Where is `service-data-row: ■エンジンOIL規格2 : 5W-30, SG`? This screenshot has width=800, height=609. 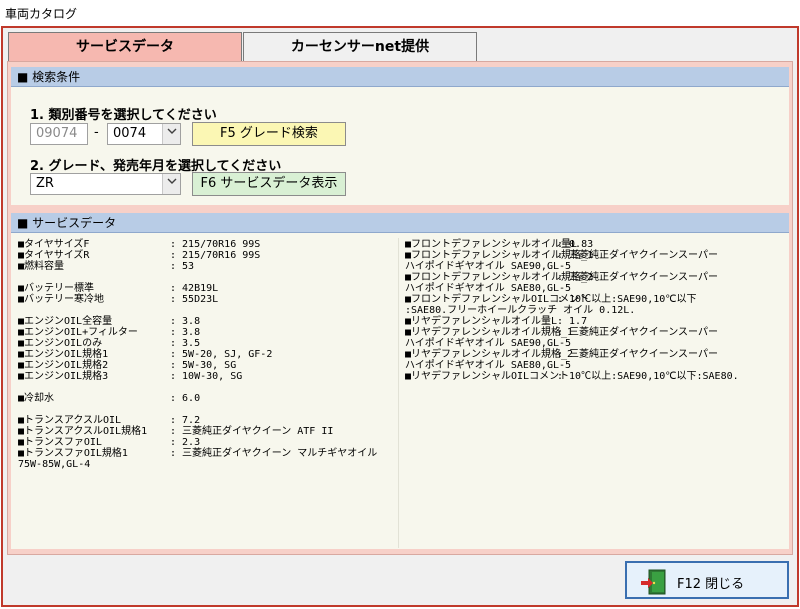 service-data-row: ■エンジンOIL規格2 : 5W-30, SG is located at coordinates (207, 365).